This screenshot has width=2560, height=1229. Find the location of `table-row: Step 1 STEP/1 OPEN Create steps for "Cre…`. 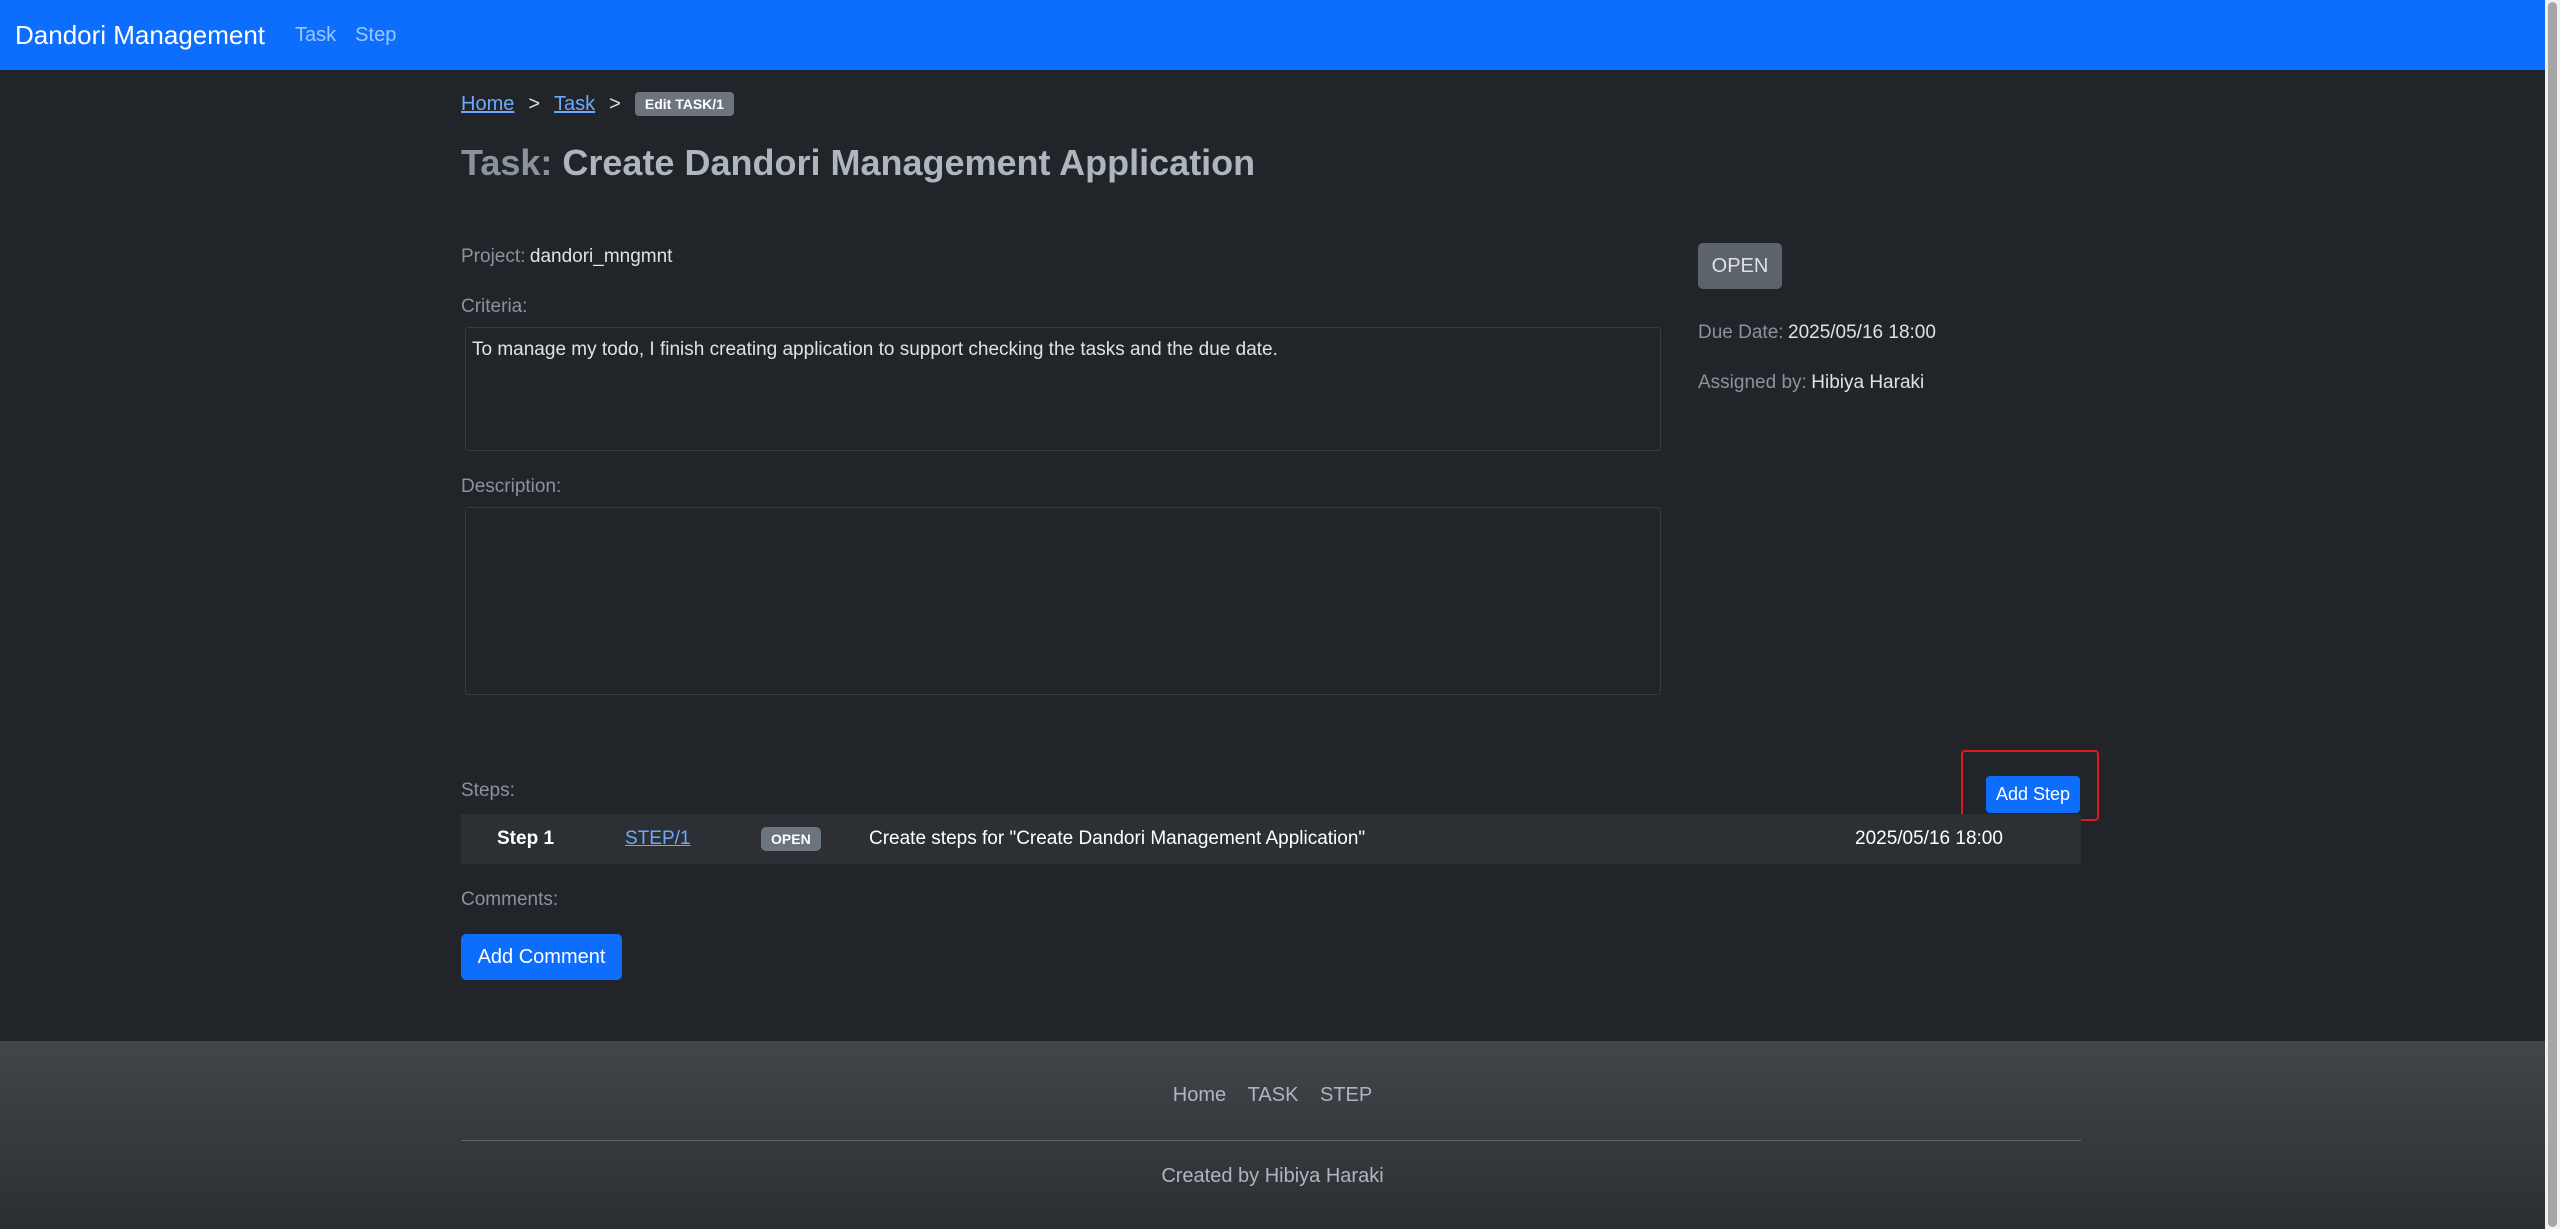

table-row: Step 1 STEP/1 OPEN Create steps for "Cre… is located at coordinates (1271, 839).